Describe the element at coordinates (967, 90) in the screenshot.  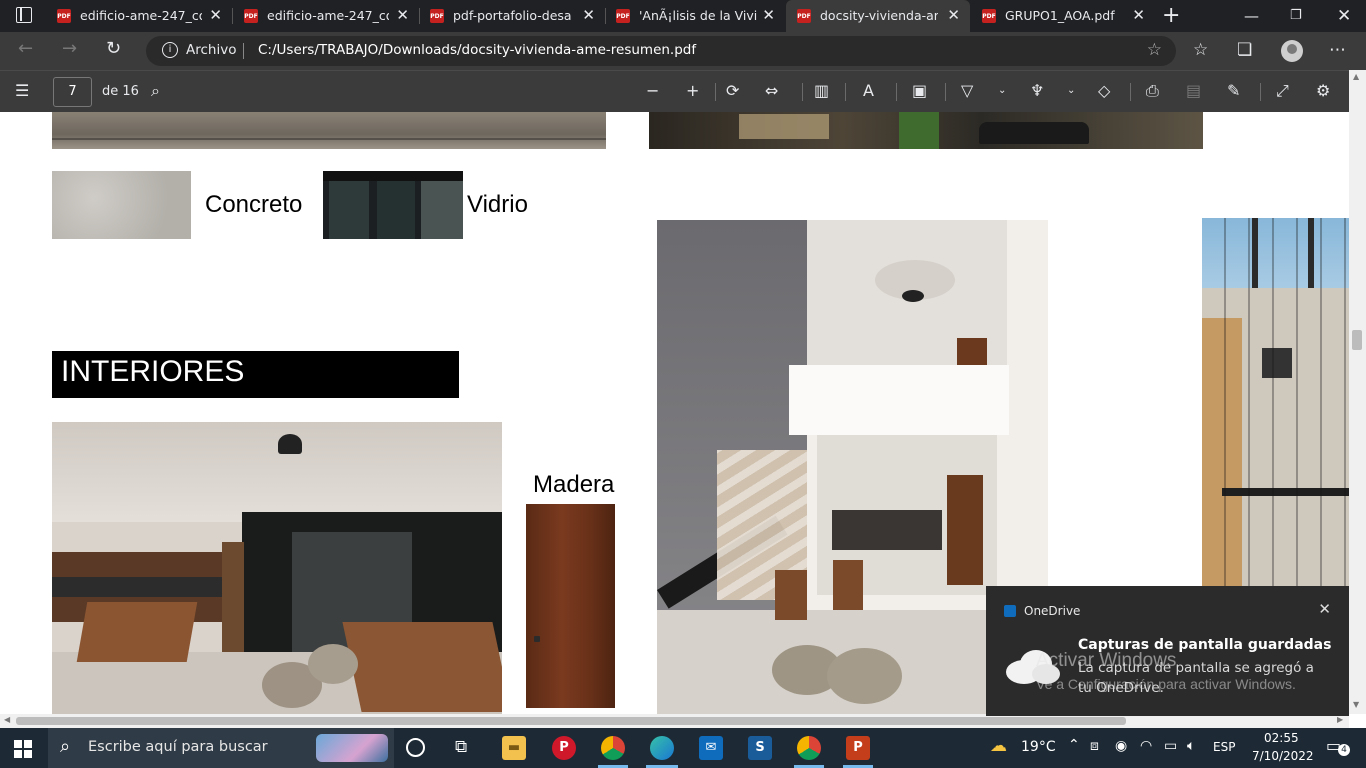
I see `draw-icon: ▽` at that location.